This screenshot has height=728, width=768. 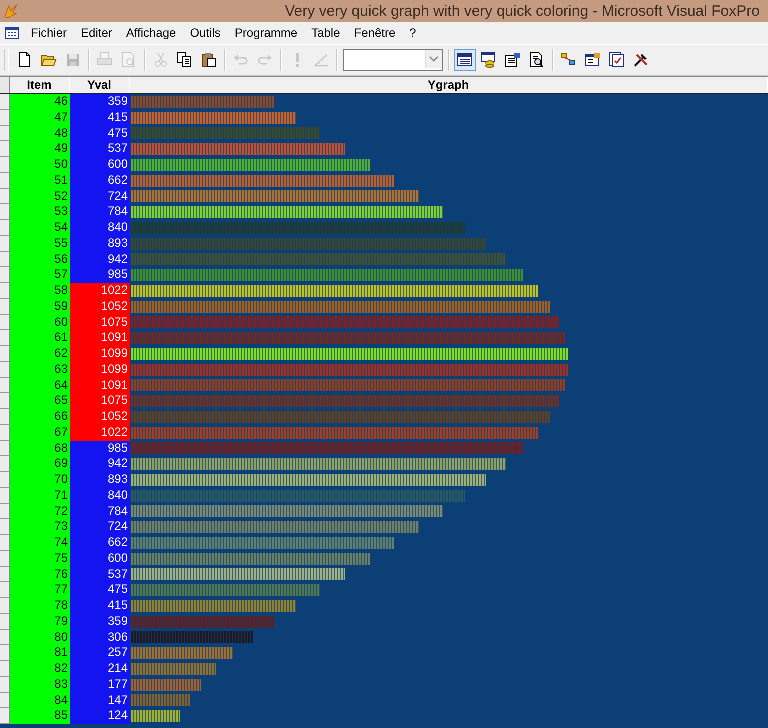 I want to click on table-cell: 662, so click(x=100, y=543).